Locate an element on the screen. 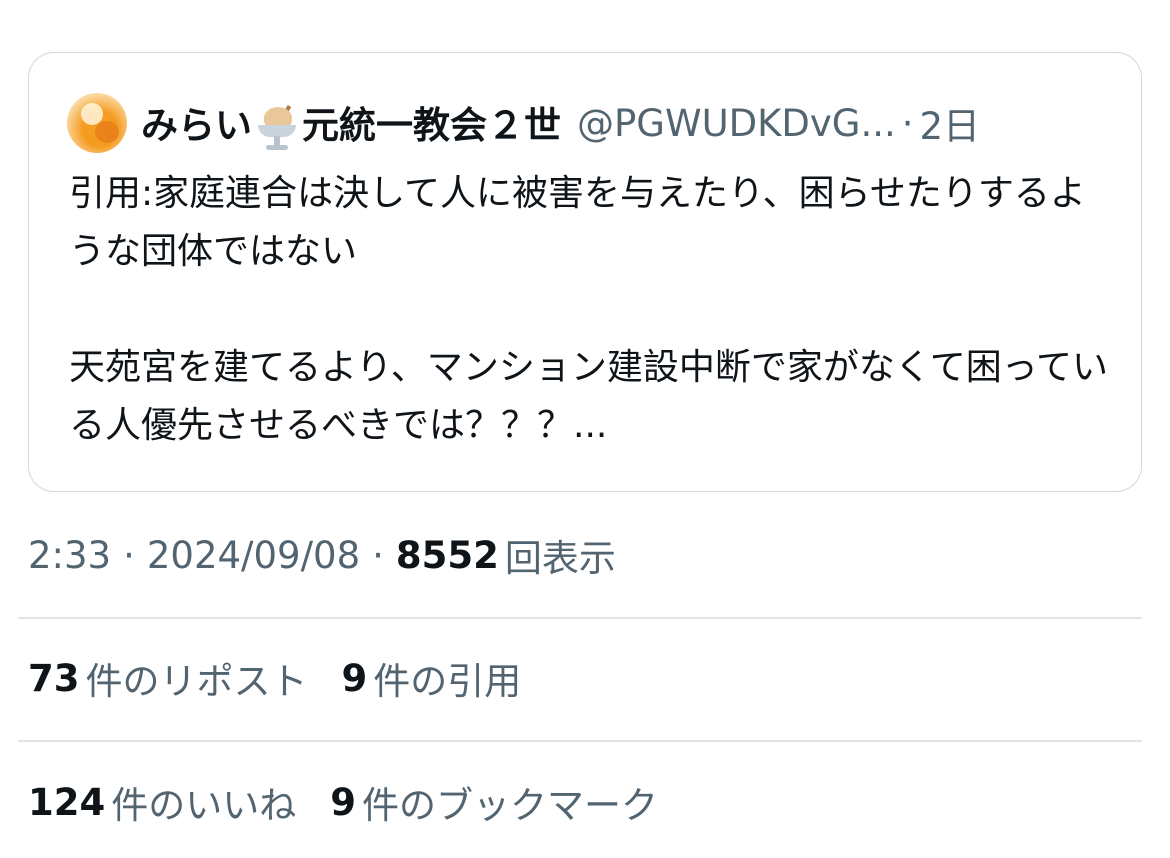  likes-count: 124 is located at coordinates (67, 802).